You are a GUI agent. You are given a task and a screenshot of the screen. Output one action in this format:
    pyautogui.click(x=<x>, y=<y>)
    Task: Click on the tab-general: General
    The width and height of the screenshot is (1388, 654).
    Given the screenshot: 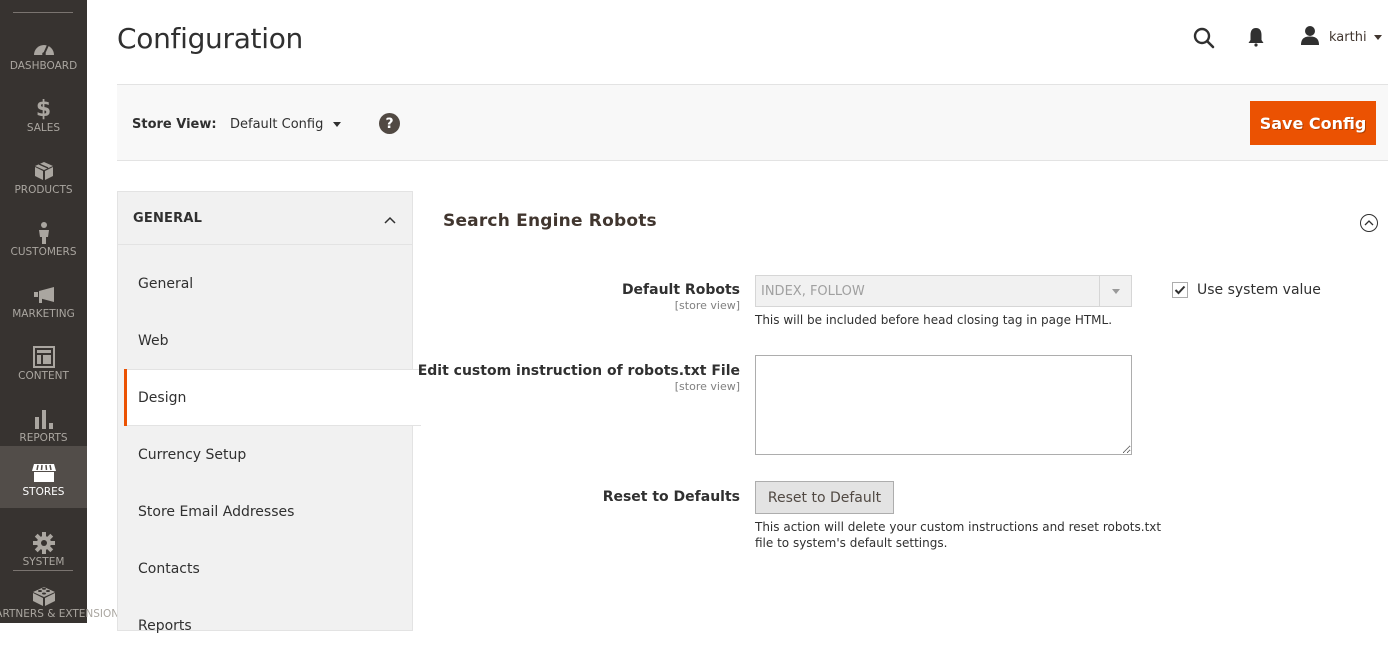 What is the action you would take?
    pyautogui.click(x=265, y=283)
    